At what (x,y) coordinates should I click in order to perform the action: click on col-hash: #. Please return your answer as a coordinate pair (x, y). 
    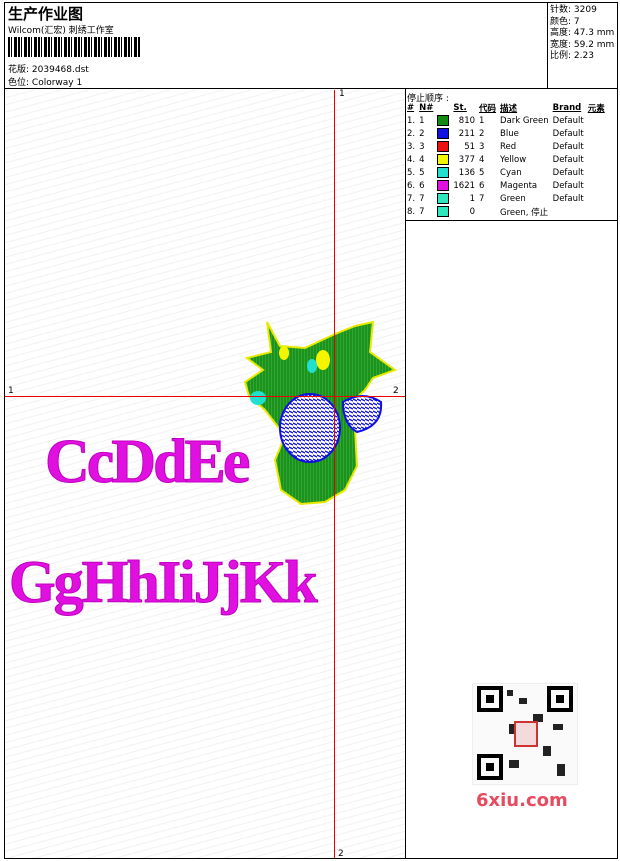
    Looking at the image, I should click on (411, 107).